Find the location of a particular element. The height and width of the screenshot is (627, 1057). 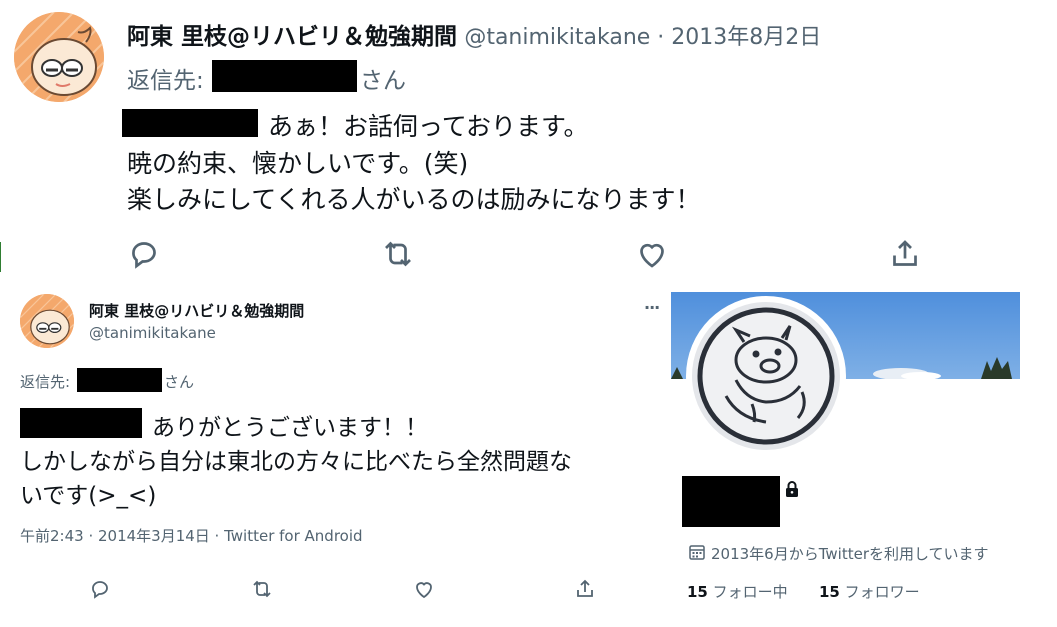

following-link: 15 フォロー中 is located at coordinates (737, 591).